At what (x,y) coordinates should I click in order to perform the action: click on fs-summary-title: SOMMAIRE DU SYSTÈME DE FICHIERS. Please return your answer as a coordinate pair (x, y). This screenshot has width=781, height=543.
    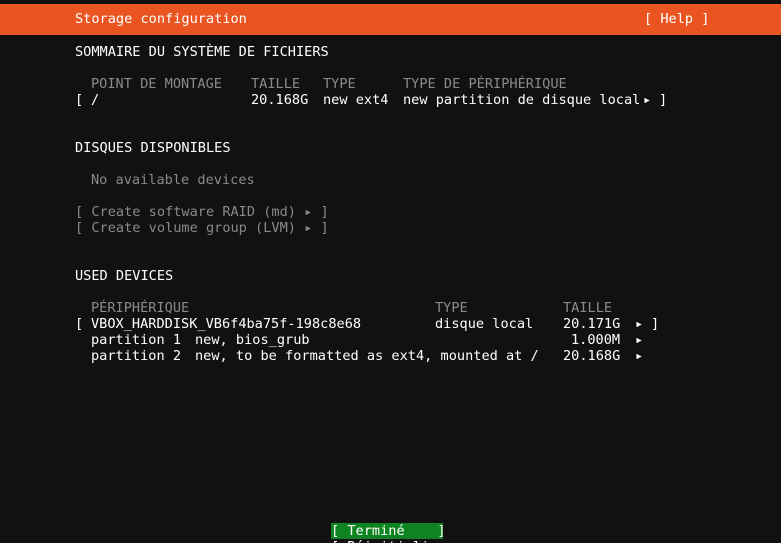
    Looking at the image, I should click on (202, 52).